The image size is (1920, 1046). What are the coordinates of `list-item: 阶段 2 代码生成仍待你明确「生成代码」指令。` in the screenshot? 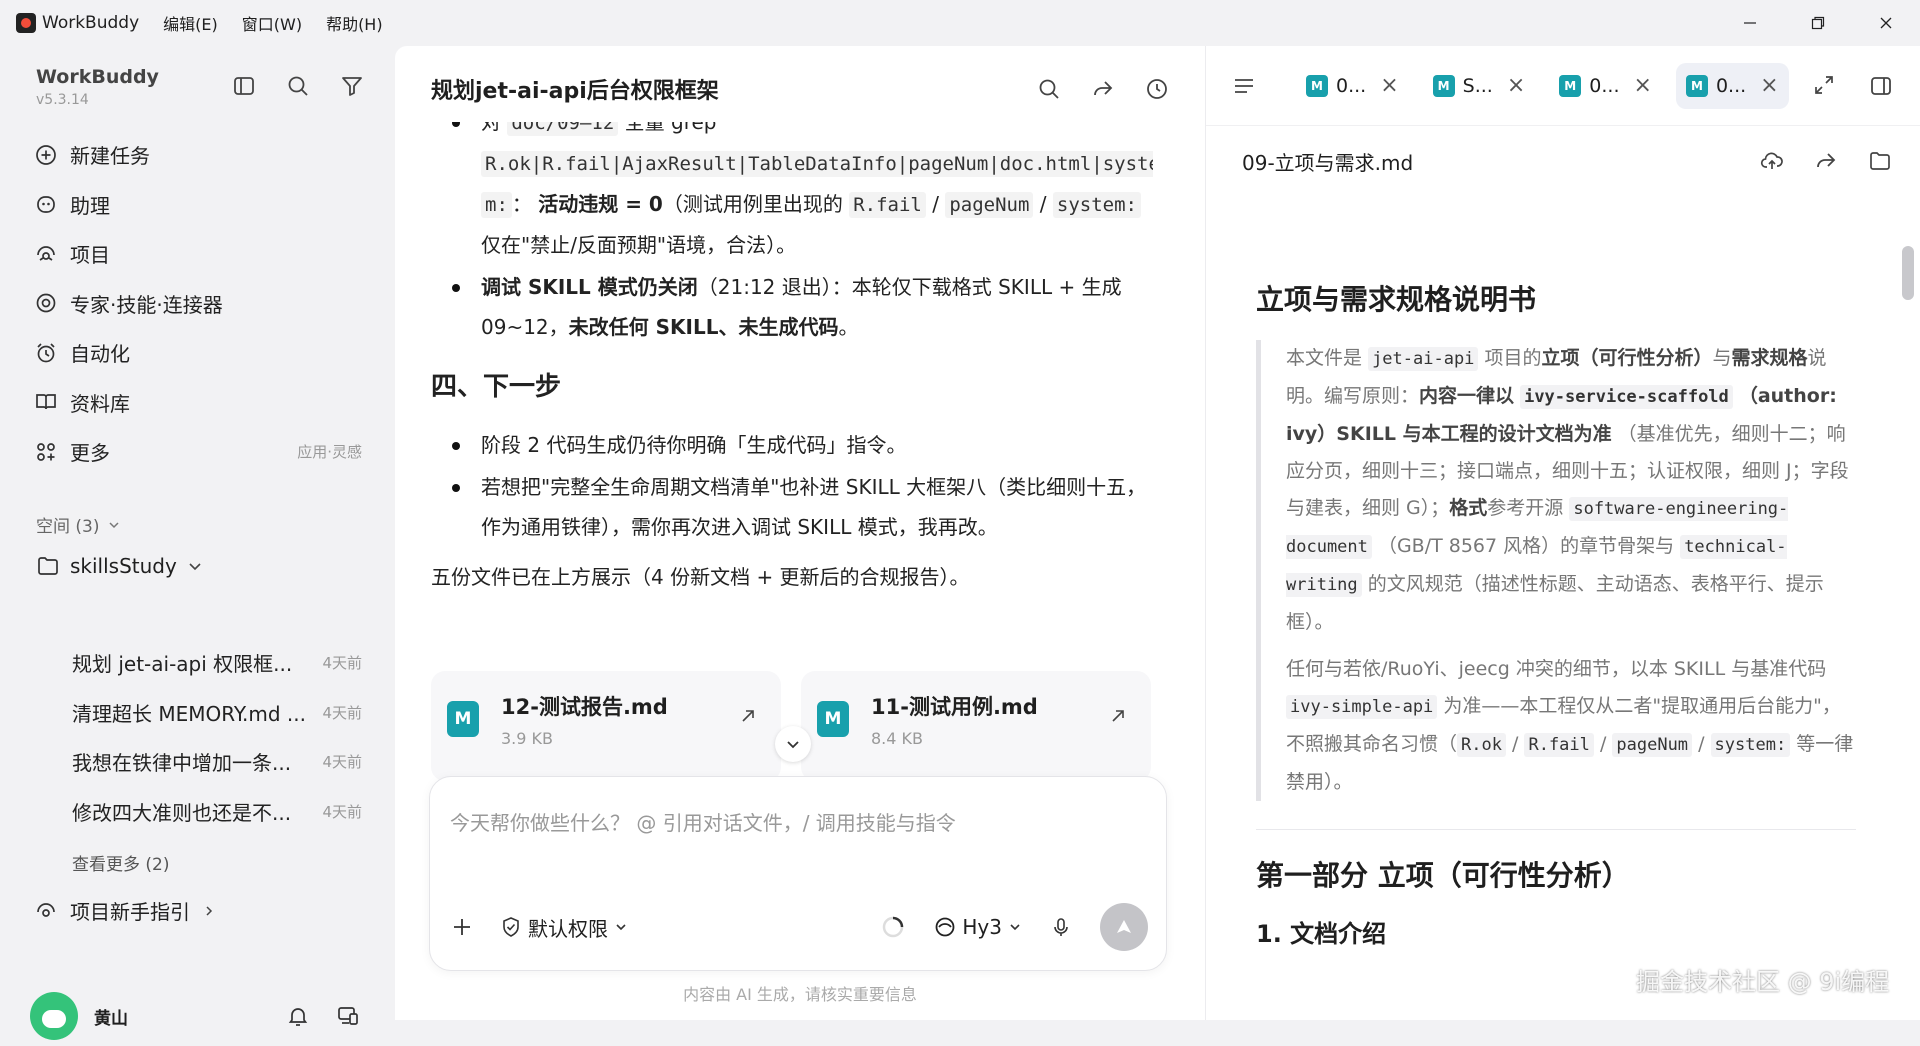 It's located at (792, 445).